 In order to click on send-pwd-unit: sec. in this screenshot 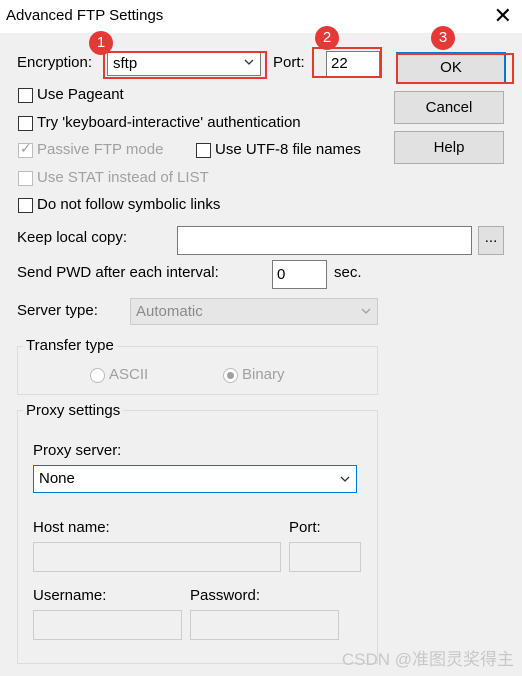, I will do `click(348, 272)`.